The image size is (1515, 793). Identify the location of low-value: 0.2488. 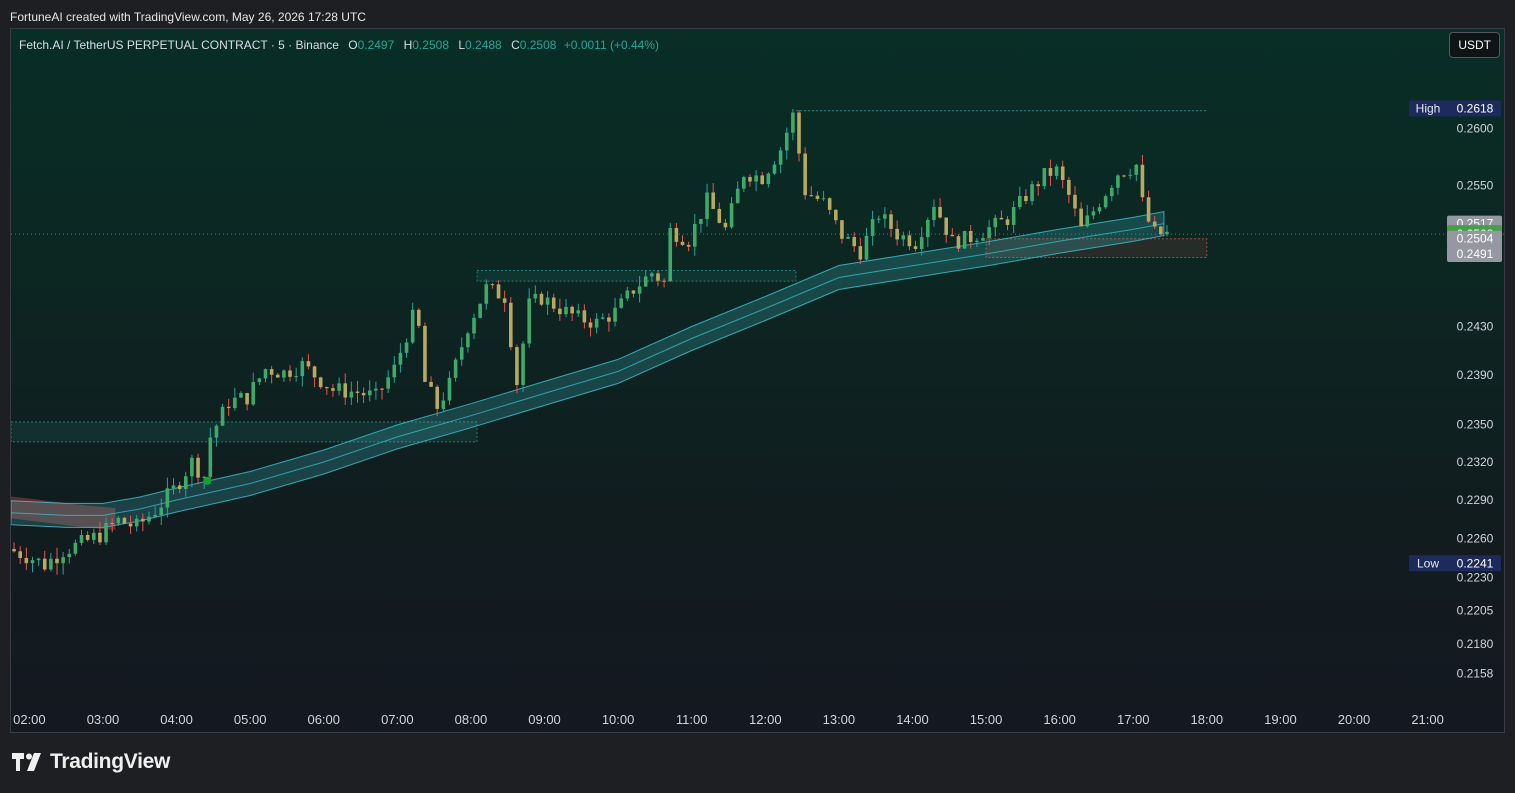
(483, 45).